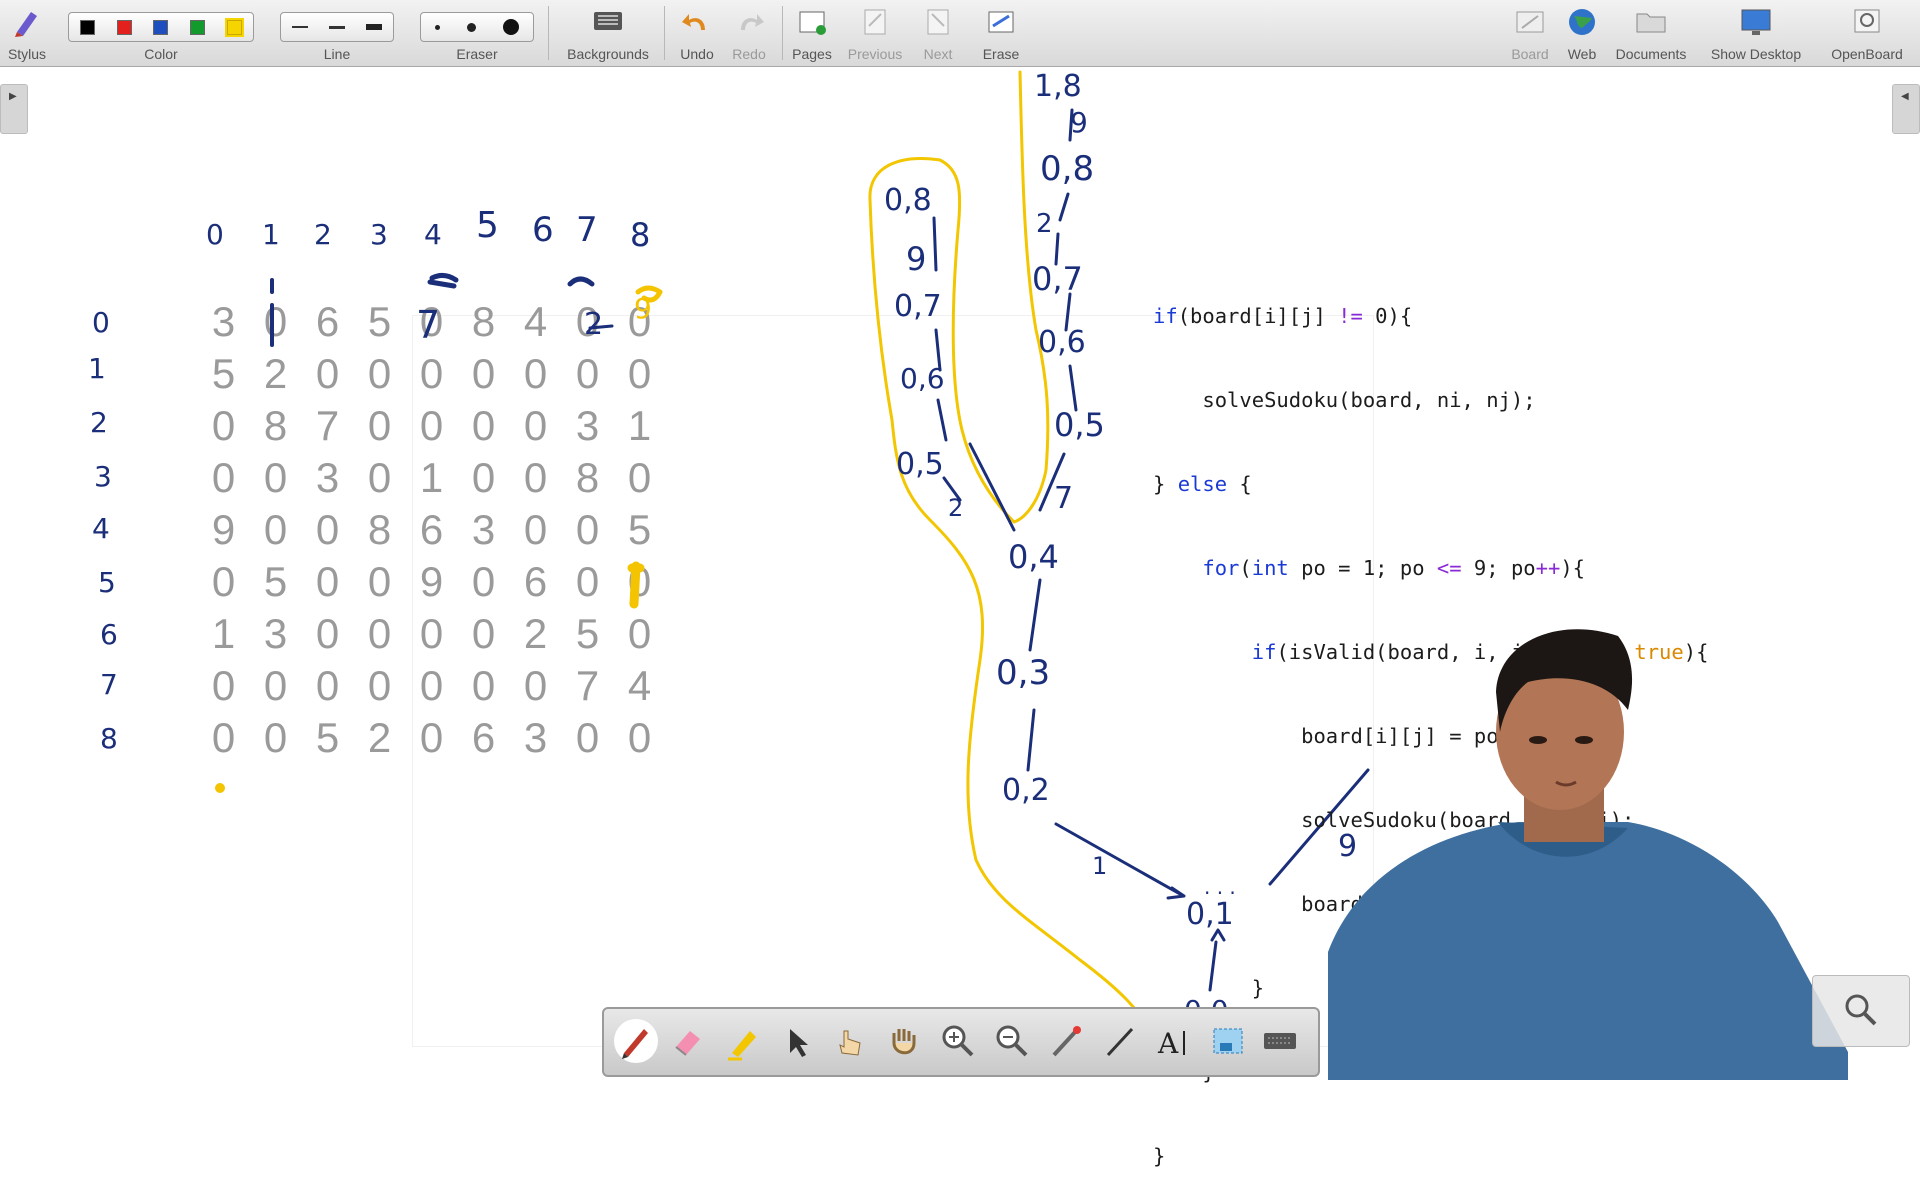 The width and height of the screenshot is (1920, 1198). Describe the element at coordinates (1168, 1043) in the screenshot. I see `svg-text: A` at that location.